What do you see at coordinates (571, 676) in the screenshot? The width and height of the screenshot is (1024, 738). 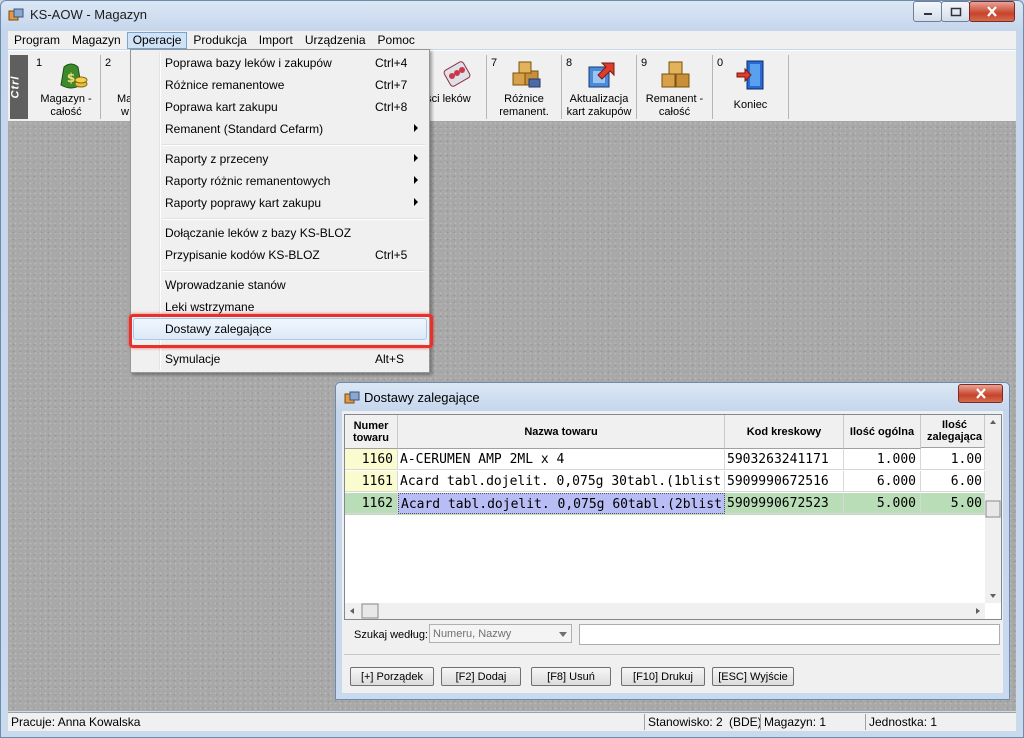 I see `usun-button: [F8] Usuń` at bounding box center [571, 676].